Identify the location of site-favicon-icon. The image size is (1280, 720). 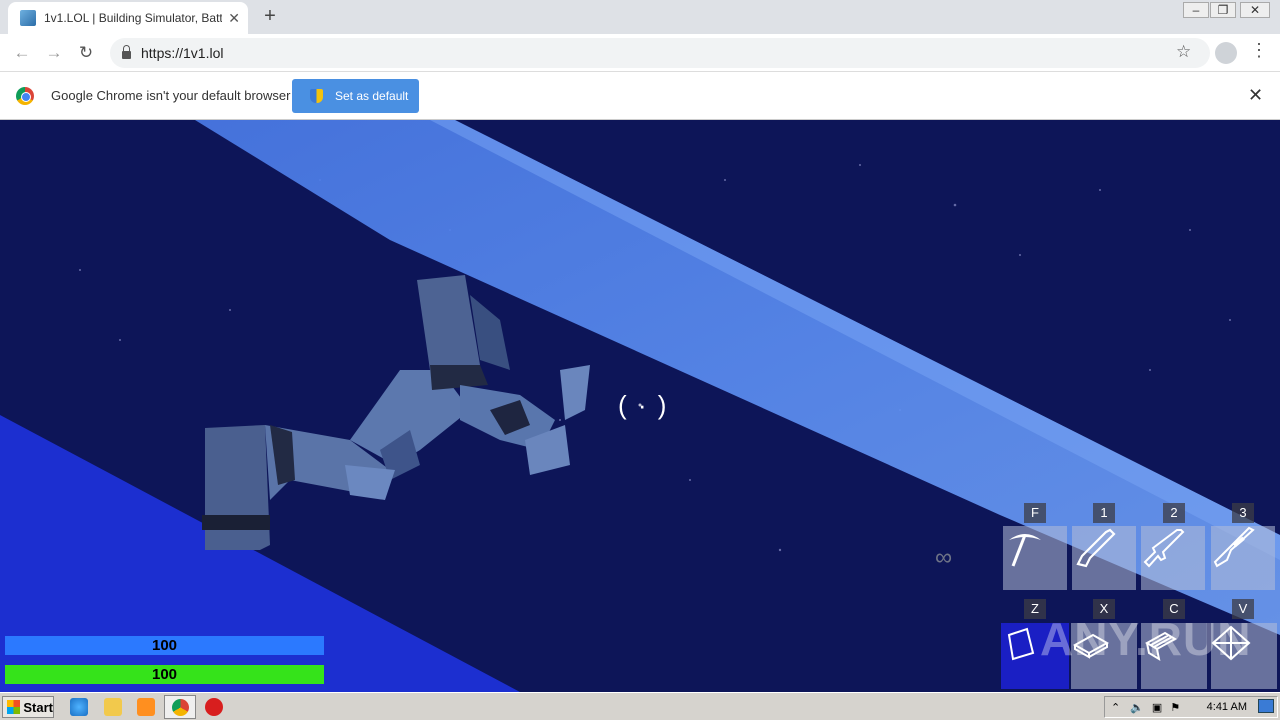
(28, 18).